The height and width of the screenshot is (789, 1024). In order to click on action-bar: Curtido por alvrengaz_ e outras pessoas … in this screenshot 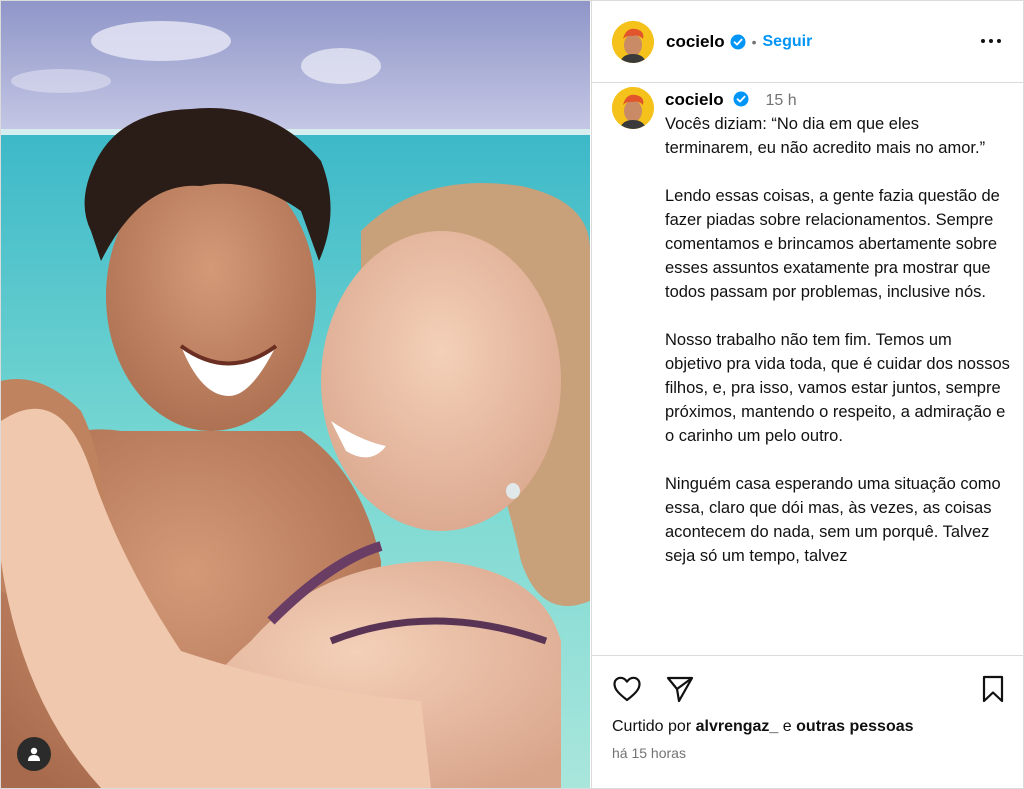, I will do `click(807, 721)`.